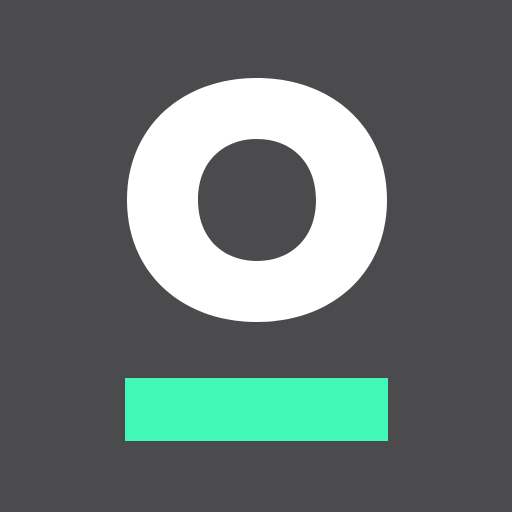 Image resolution: width=512 pixels, height=512 pixels. I want to click on underline-bar-icon, so click(256, 409).